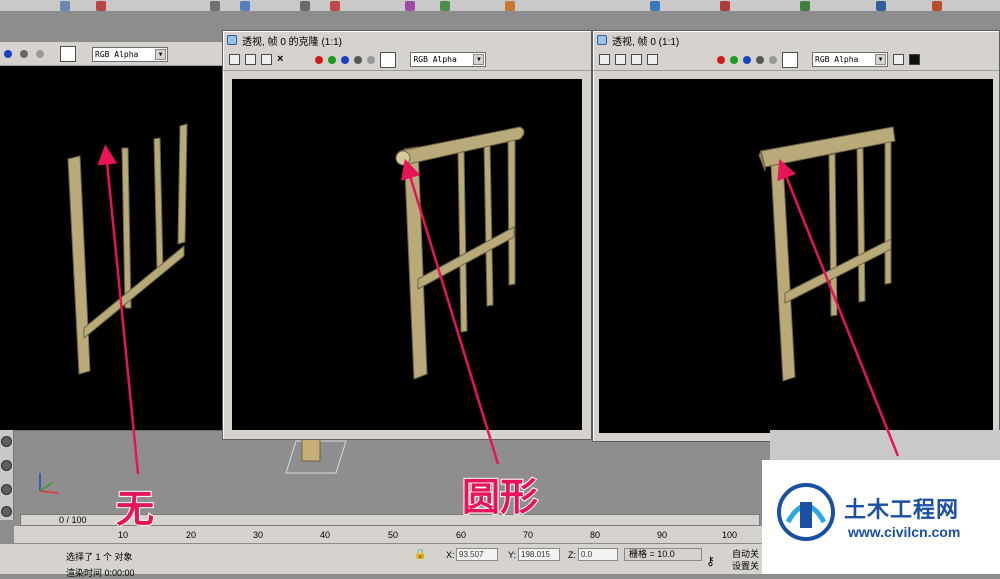 The height and width of the screenshot is (579, 1000). What do you see at coordinates (99, 557) in the screenshot?
I see `status-prompt: 选择了 1 个 对象` at bounding box center [99, 557].